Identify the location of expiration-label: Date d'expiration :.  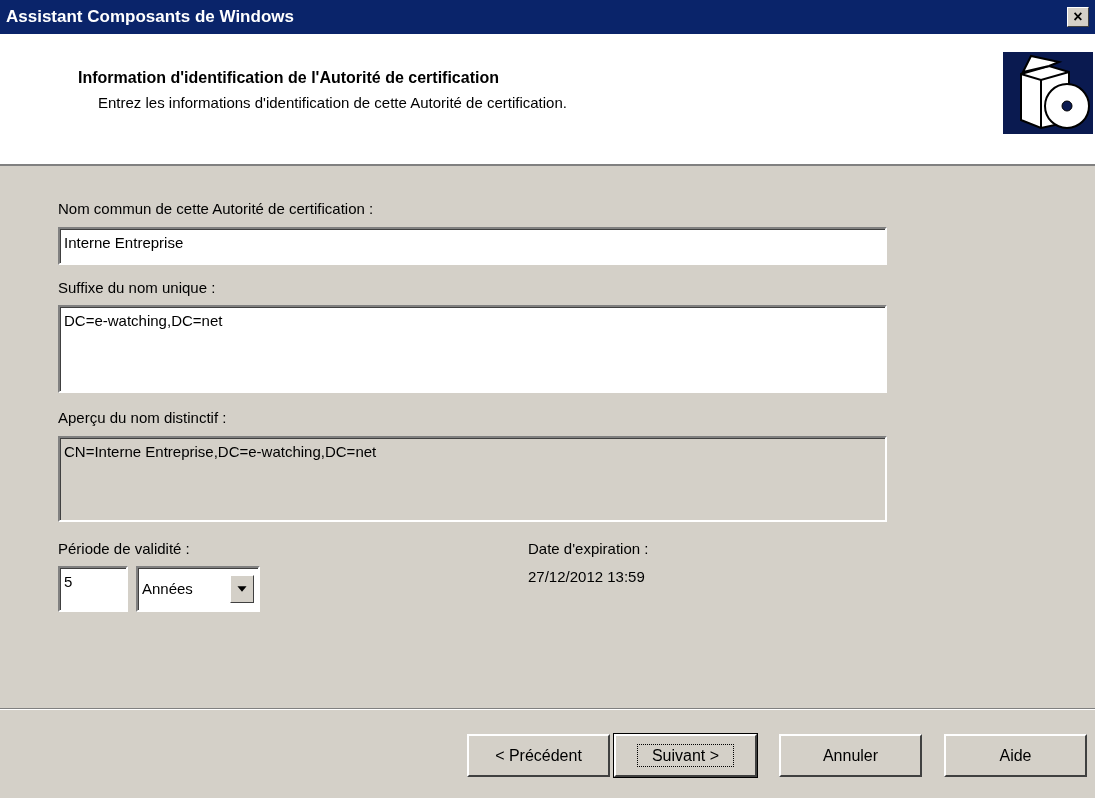
(588, 548).